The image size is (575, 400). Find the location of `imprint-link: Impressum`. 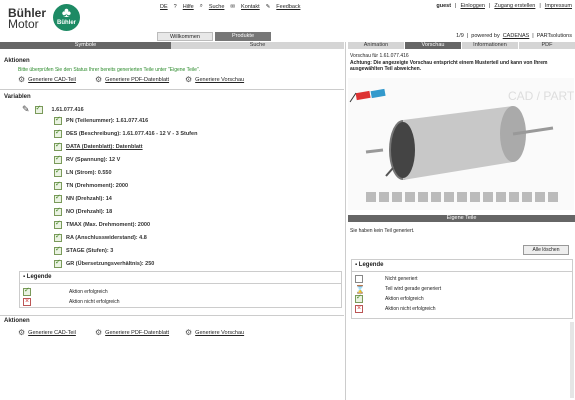

imprint-link: Impressum is located at coordinates (558, 6).